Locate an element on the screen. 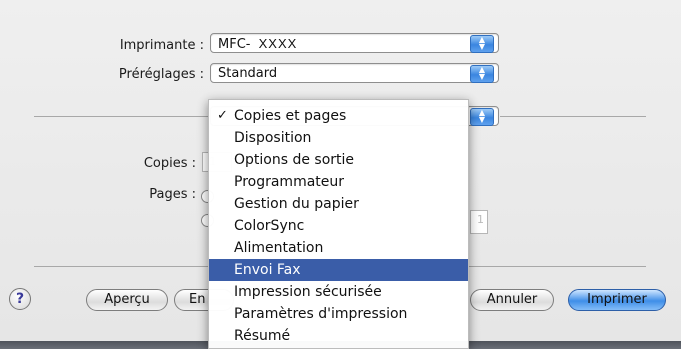  printer-value-prefix: MFC- is located at coordinates (234, 44).